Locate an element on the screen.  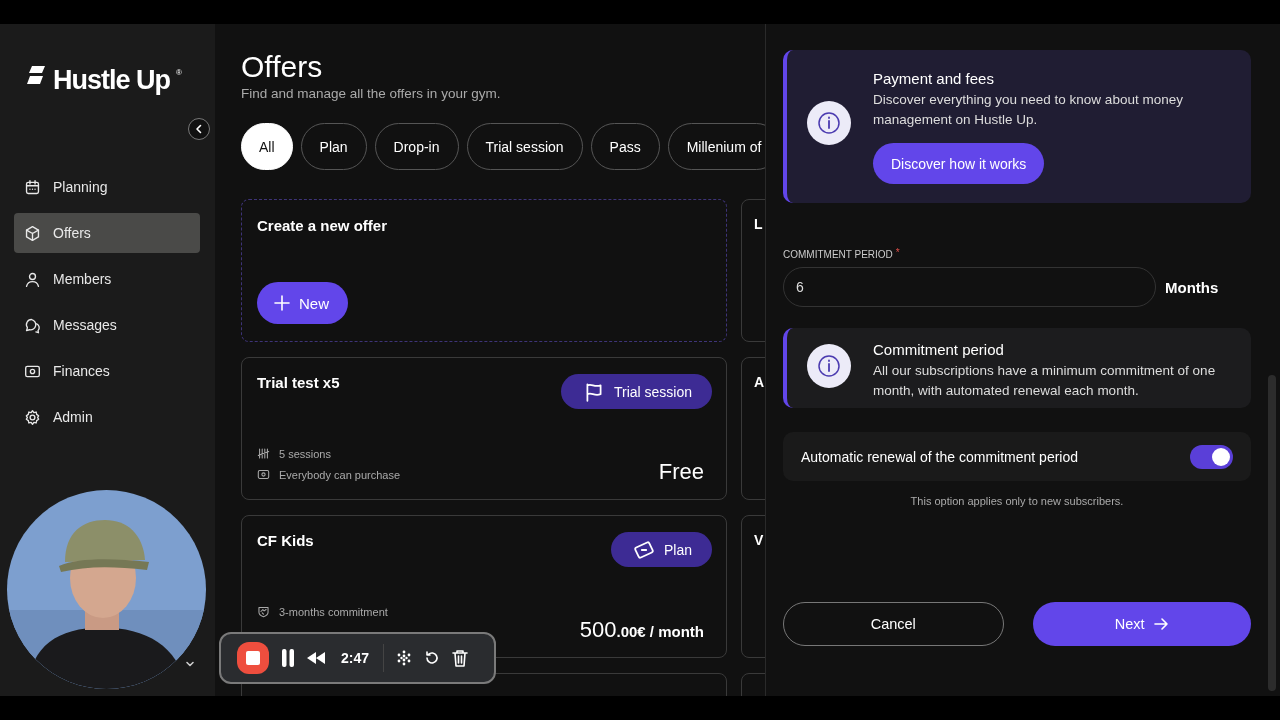
toggle-label: Automatic renewal of the commitment period is located at coordinates (939, 456).